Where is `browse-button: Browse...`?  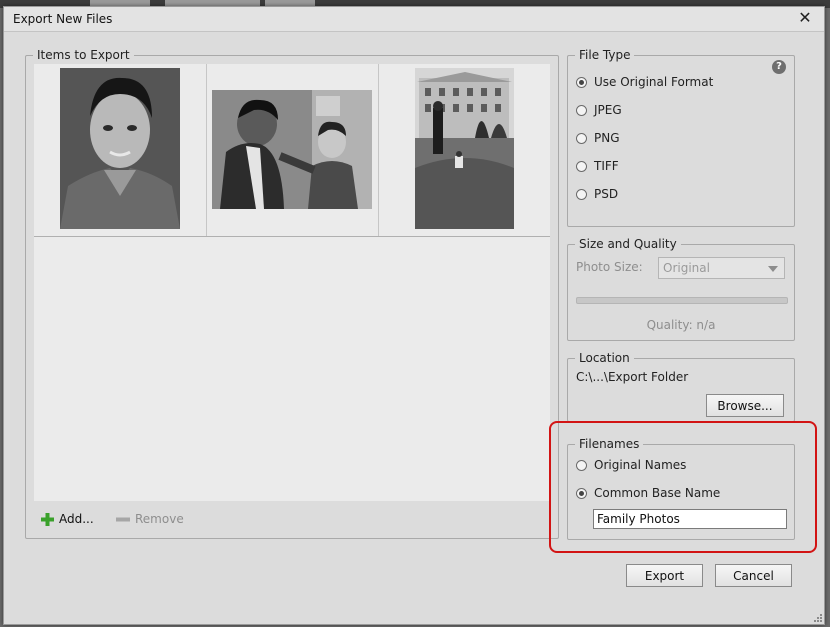
browse-button: Browse... is located at coordinates (745, 405).